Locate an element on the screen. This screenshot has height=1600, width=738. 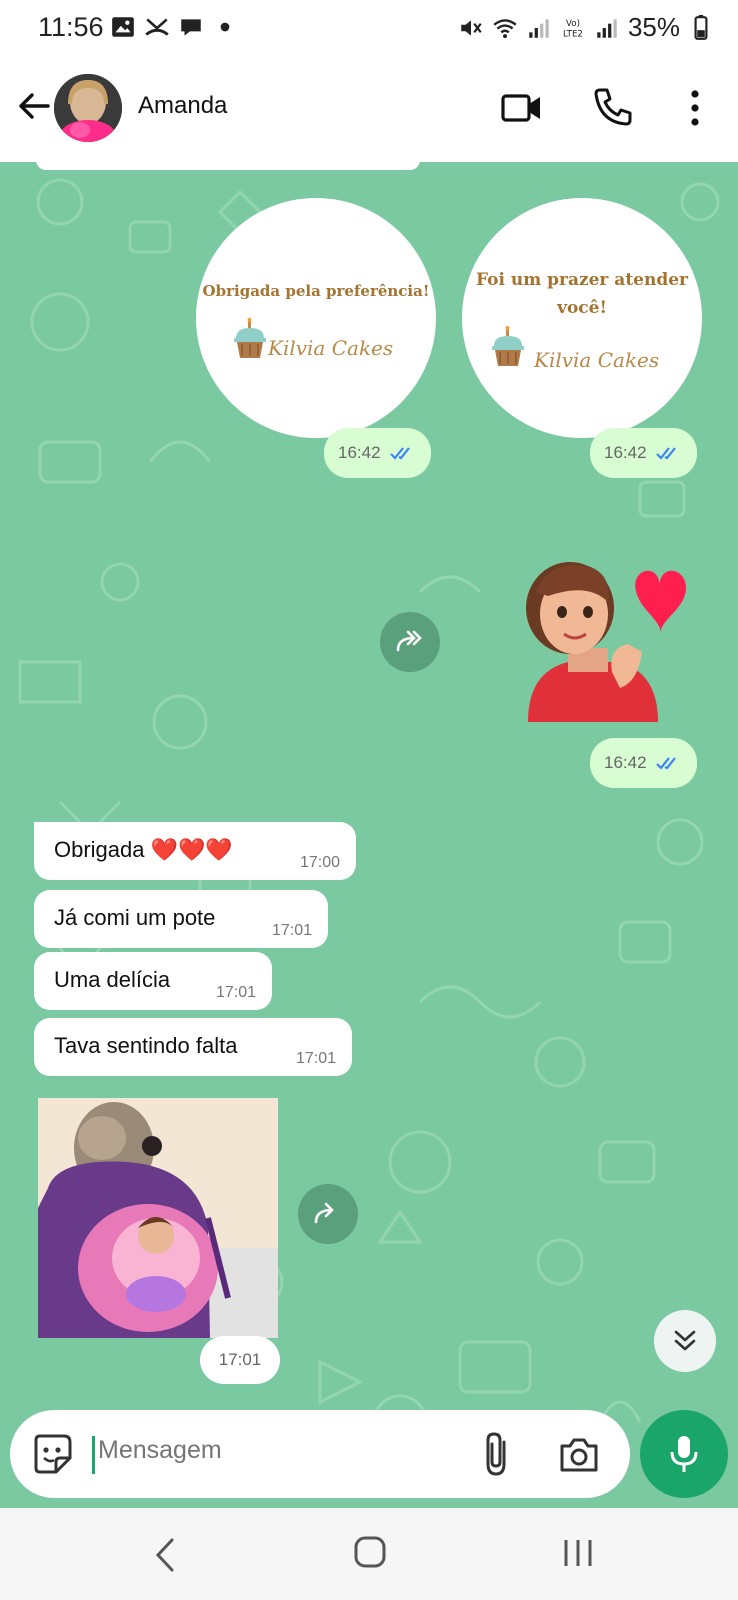
message-text: Já comi um pote is located at coordinates (135, 917).